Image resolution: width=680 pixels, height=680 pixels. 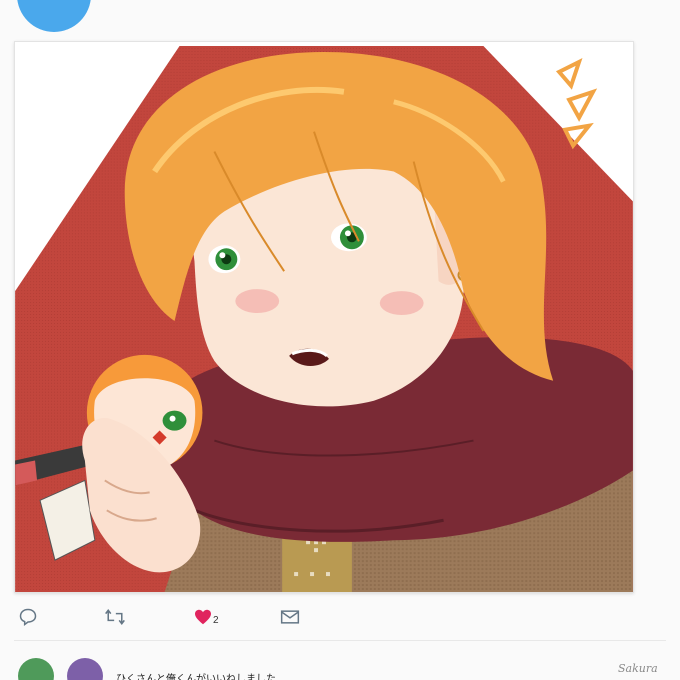 I want to click on notification-text: ひくさんと俺くんがいいねしました, so click(x=196, y=677).